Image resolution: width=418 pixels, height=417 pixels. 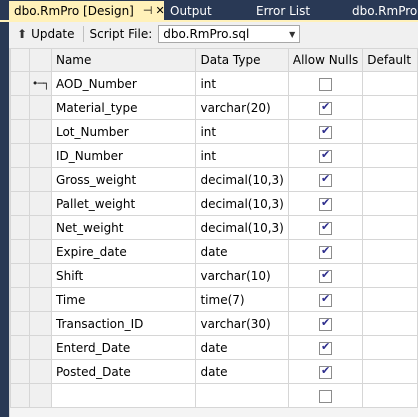 What do you see at coordinates (4, 219) in the screenshot?
I see `left-window-edge` at bounding box center [4, 219].